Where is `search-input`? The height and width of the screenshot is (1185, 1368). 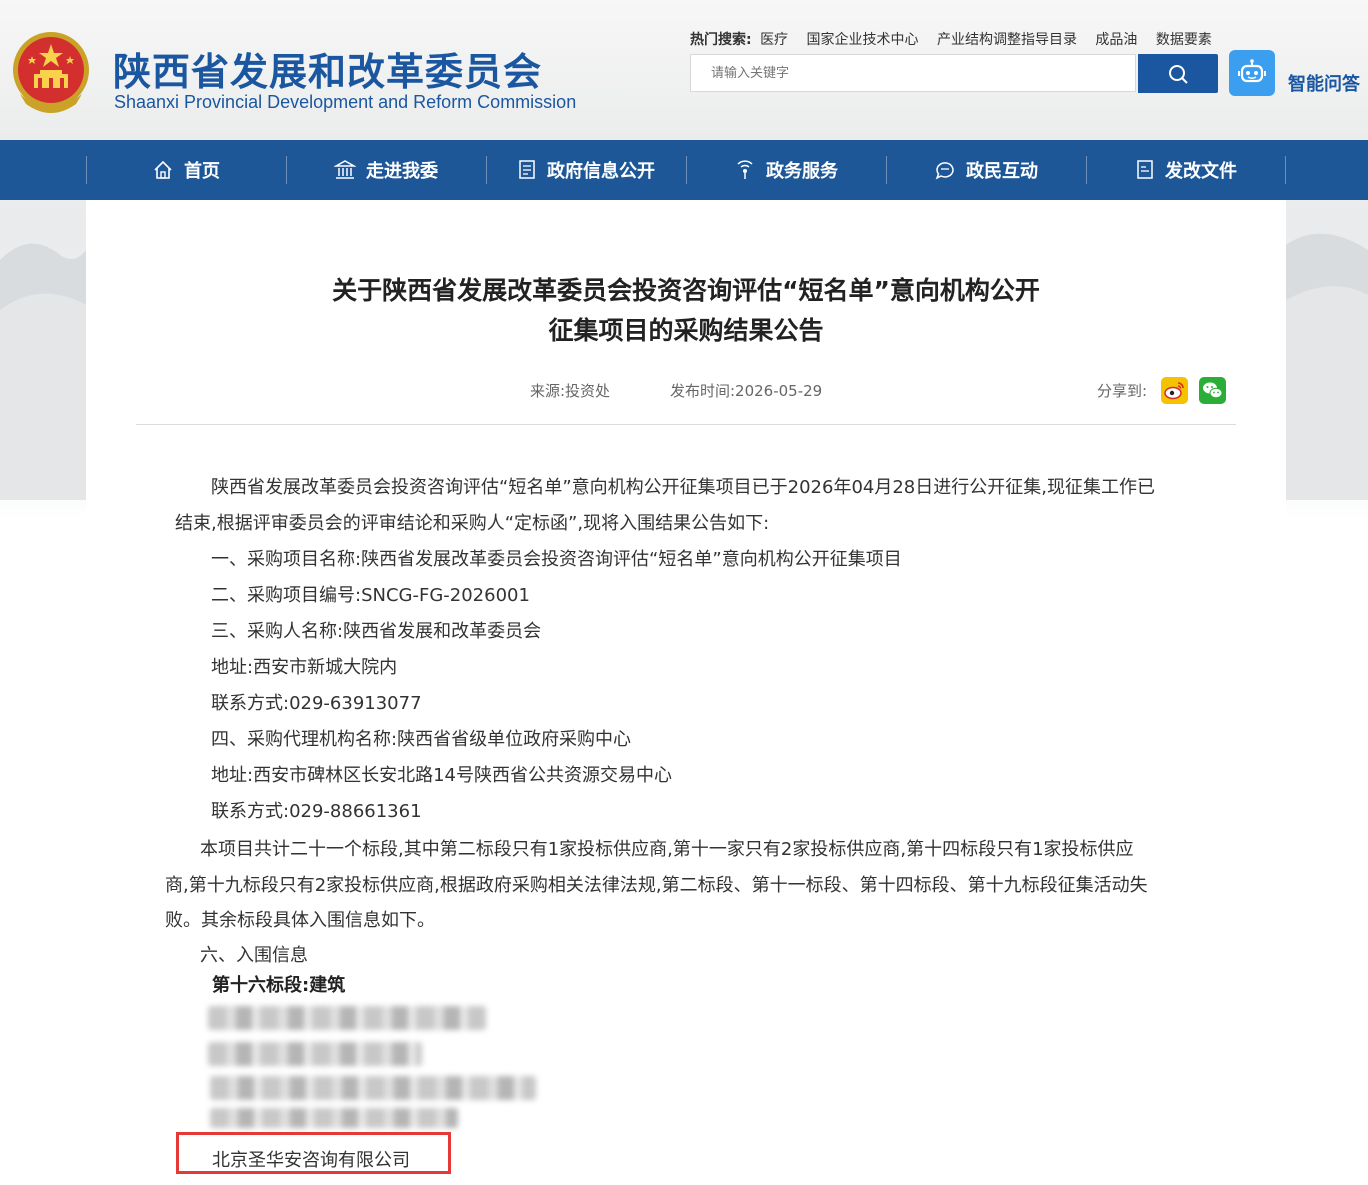
search-input is located at coordinates (913, 73).